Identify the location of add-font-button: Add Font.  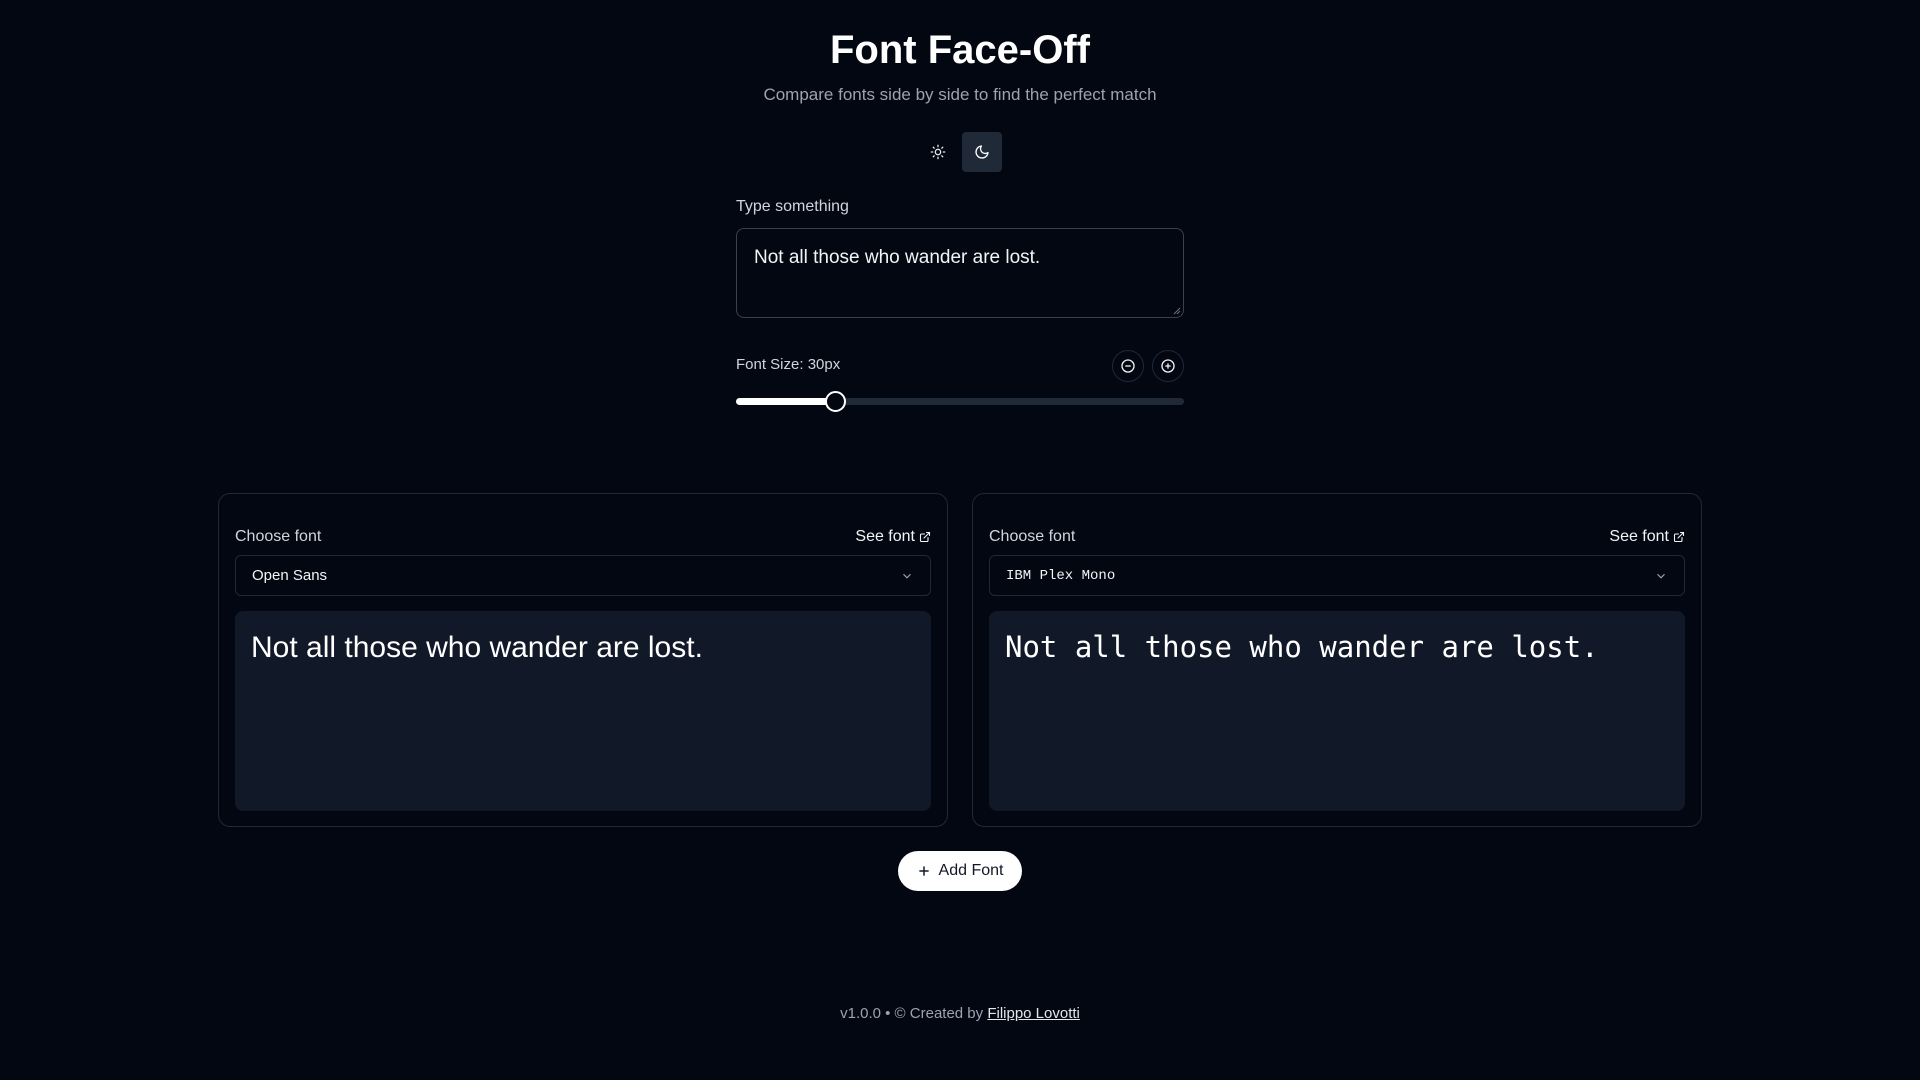
(960, 871).